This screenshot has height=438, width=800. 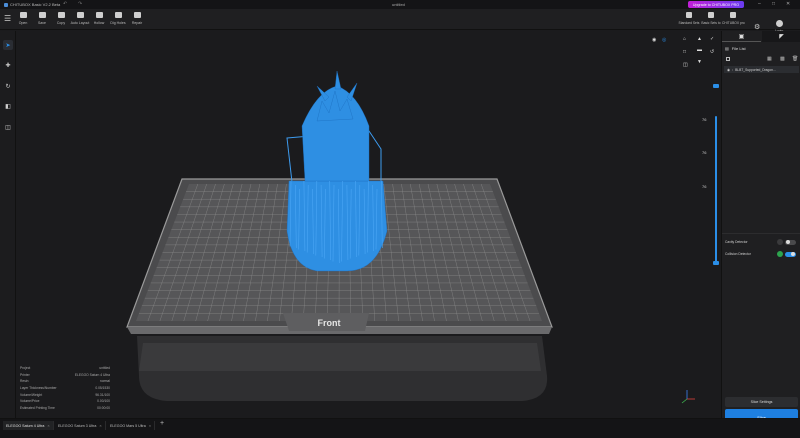 What do you see at coordinates (65, 389) in the screenshot?
I see `info-row: Layer Thickness/Number 0.05/1530` at bounding box center [65, 389].